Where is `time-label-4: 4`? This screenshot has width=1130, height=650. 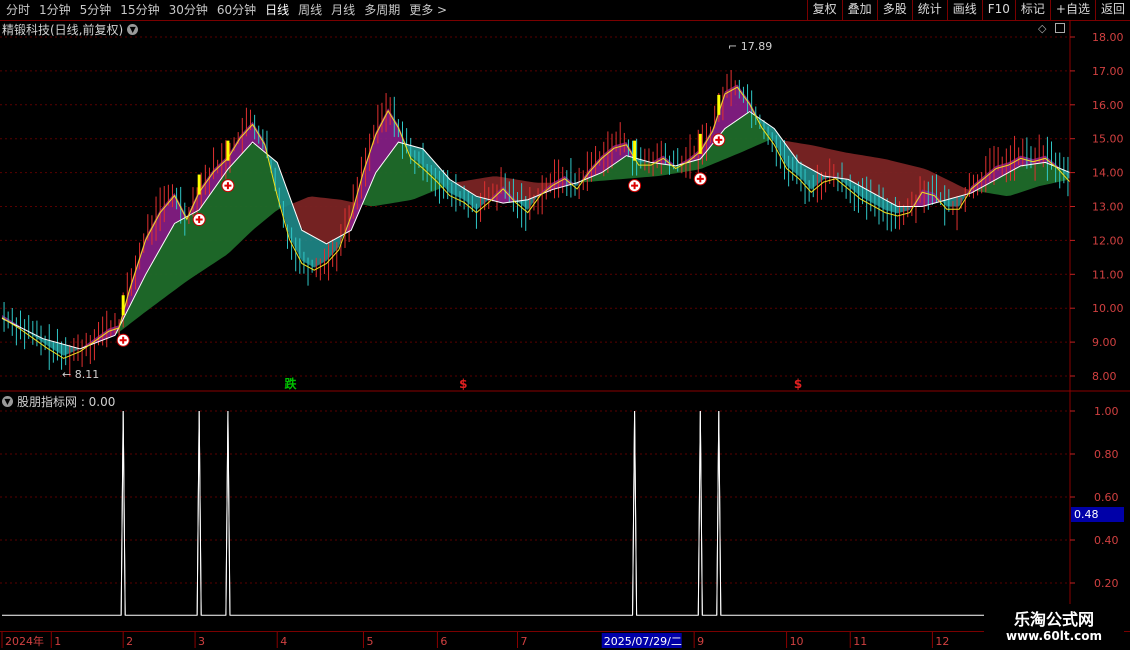
time-label-4: 4 is located at coordinates (283, 641).